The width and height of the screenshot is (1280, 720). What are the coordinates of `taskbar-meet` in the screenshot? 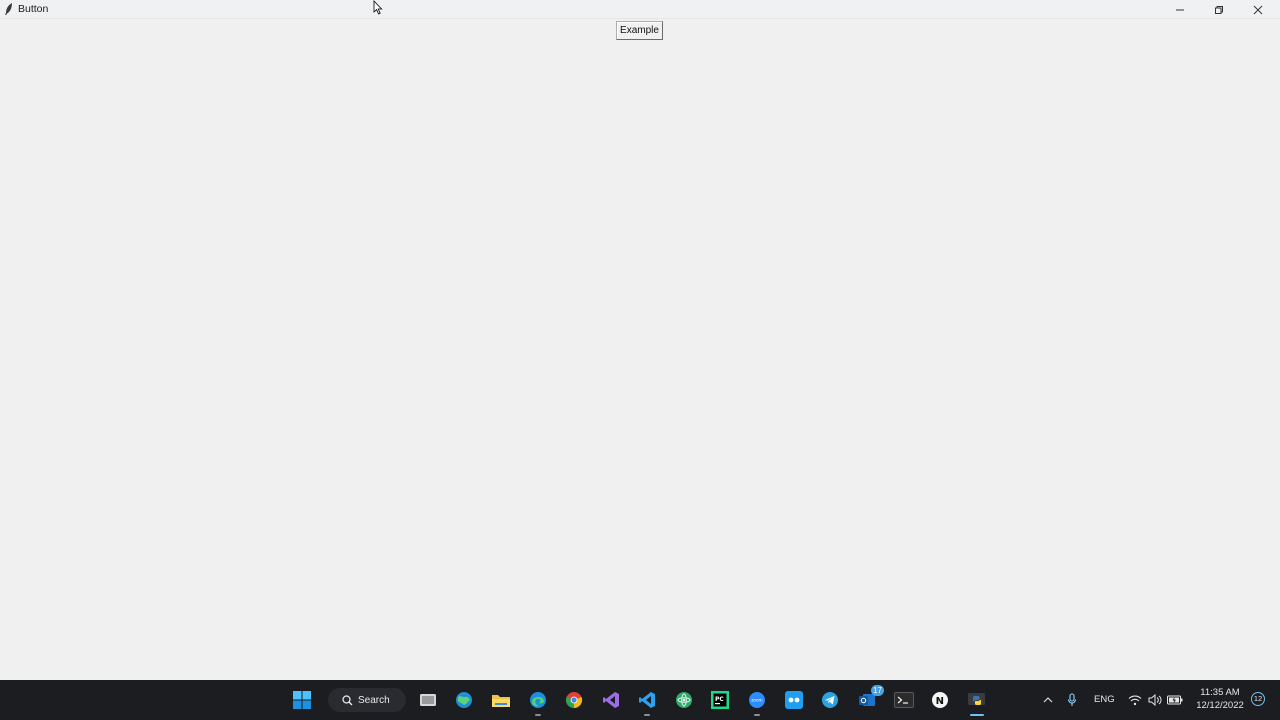 It's located at (794, 700).